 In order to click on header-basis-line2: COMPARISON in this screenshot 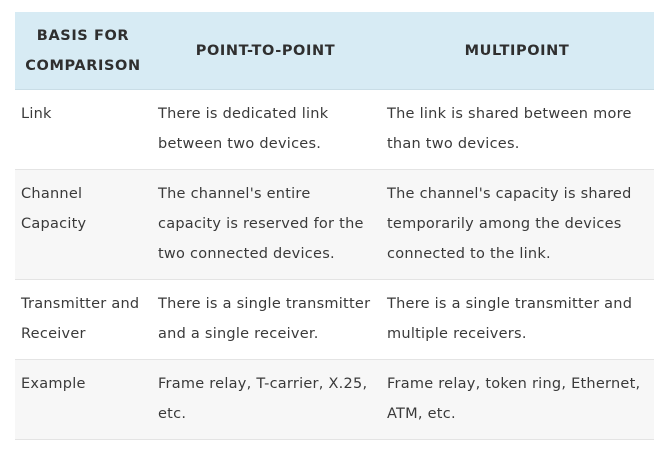, I will do `click(83, 65)`.